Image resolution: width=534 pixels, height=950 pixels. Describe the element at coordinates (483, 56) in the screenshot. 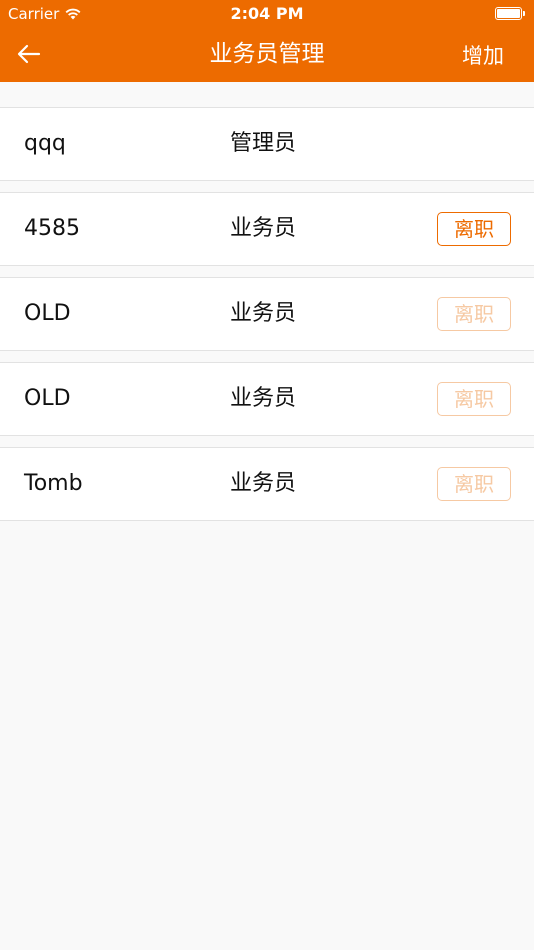

I see `add-button: 增加` at that location.